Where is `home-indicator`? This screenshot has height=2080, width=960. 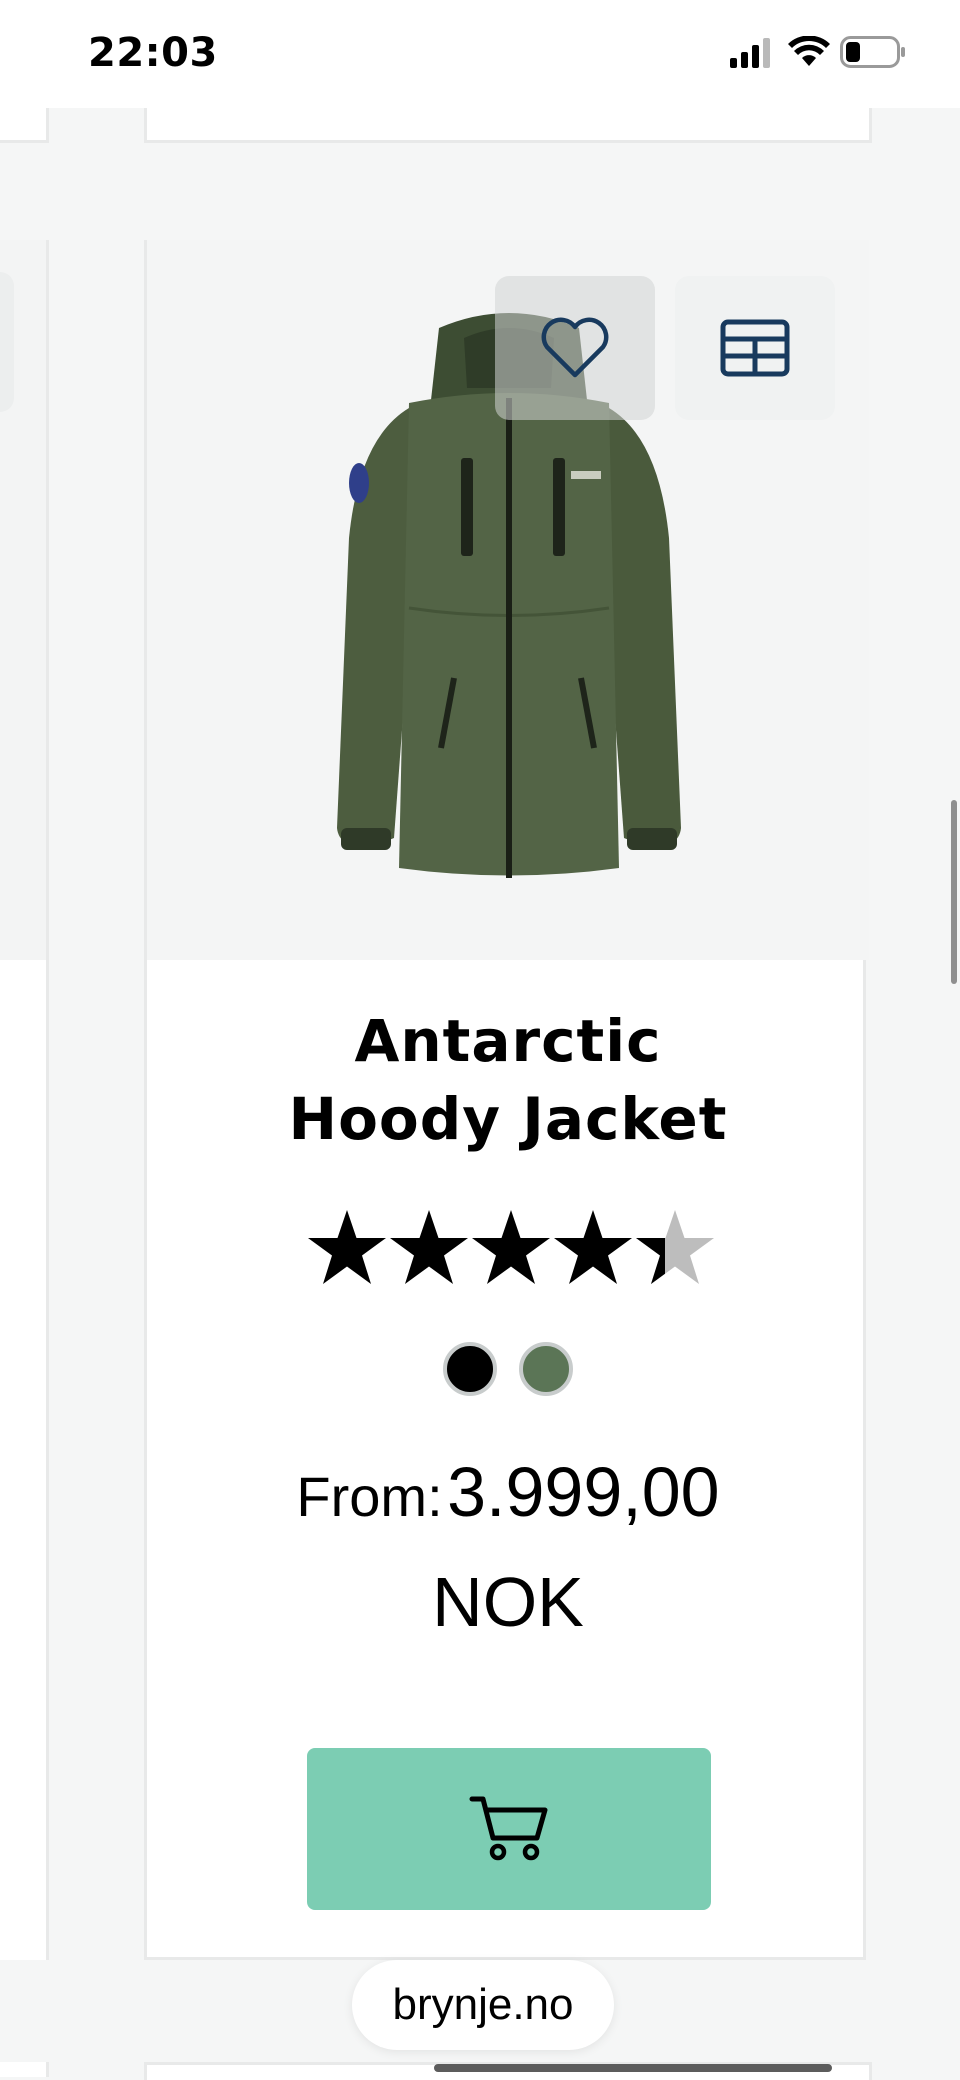
home-indicator is located at coordinates (633, 2068).